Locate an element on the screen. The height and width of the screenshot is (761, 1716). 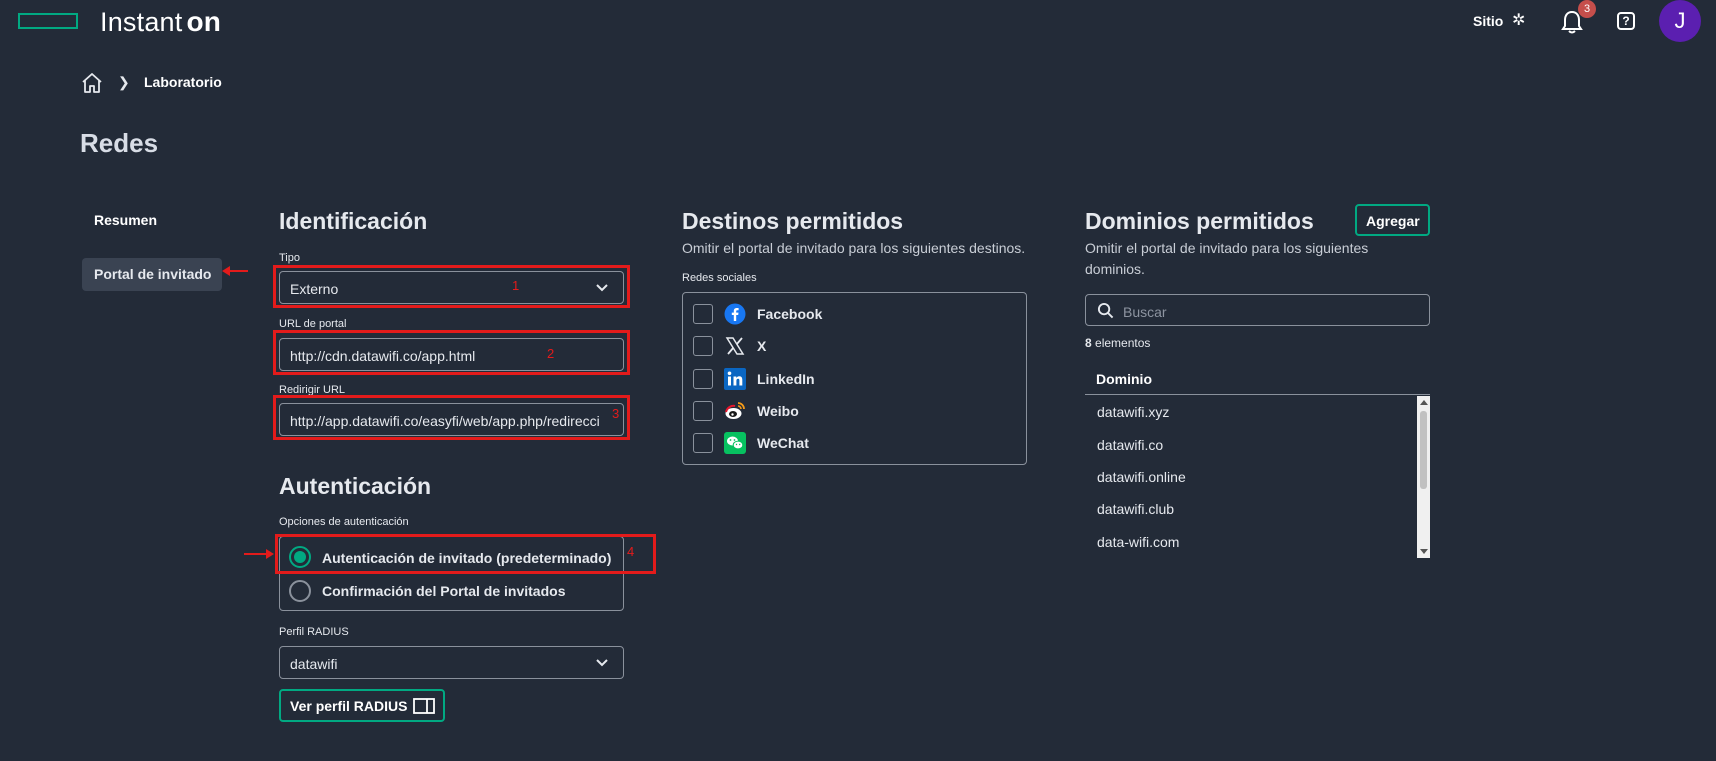
domain-column-header: Dominio is located at coordinates (1124, 379).